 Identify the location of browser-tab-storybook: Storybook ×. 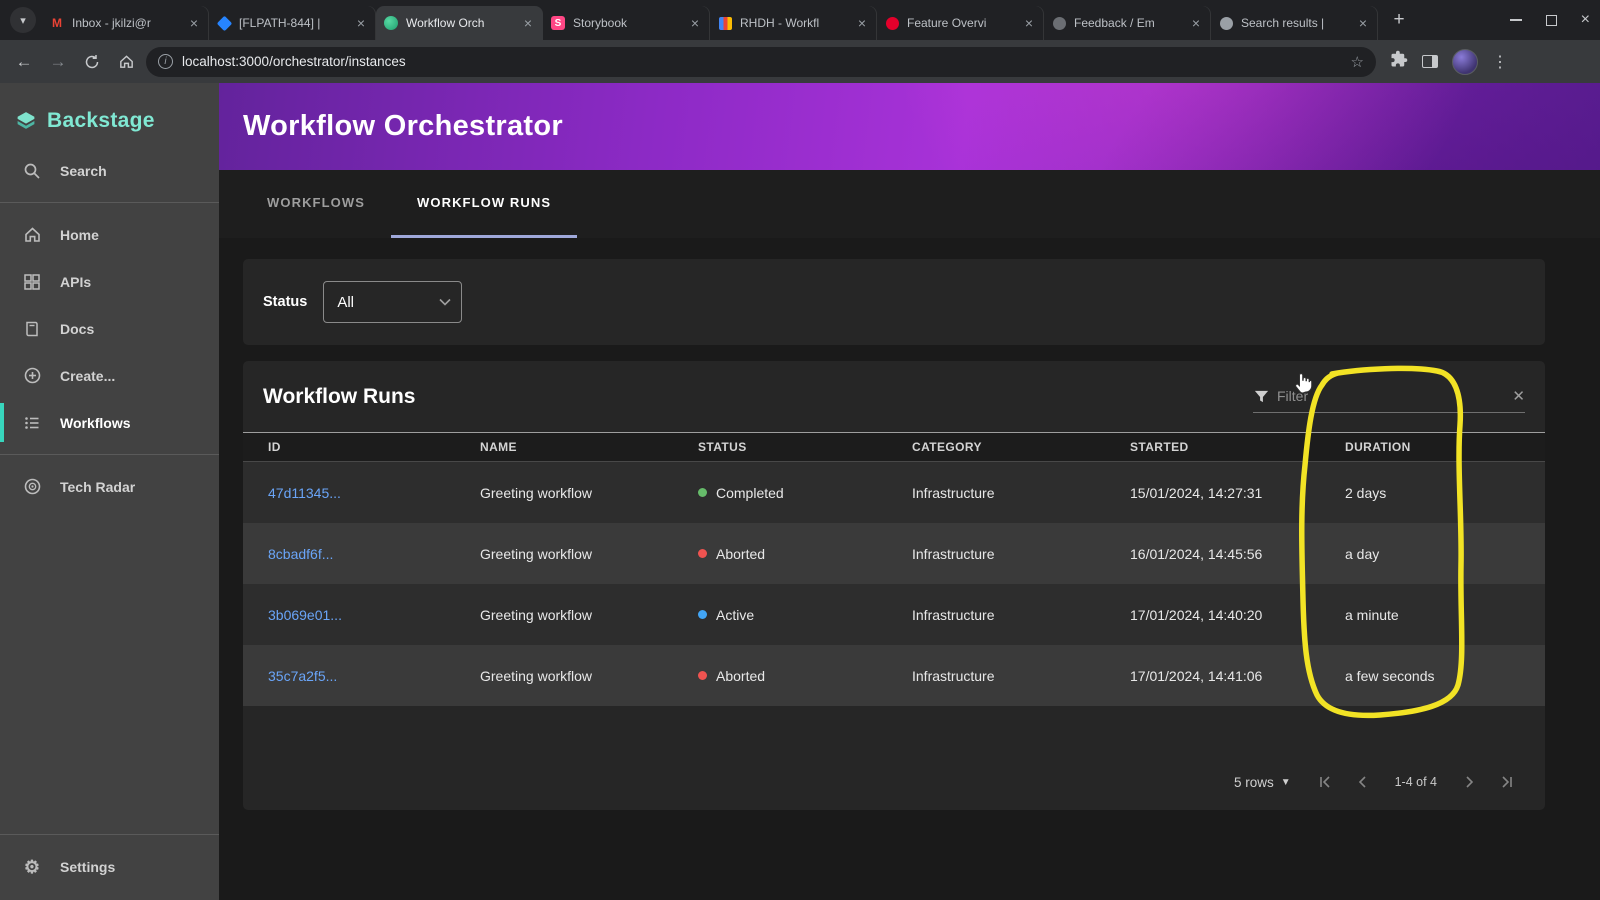
(626, 23).